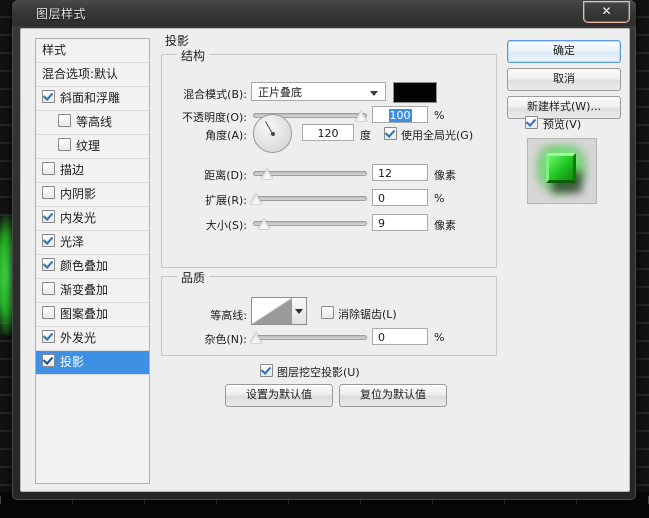 This screenshot has width=649, height=518. Describe the element at coordinates (400, 172) in the screenshot. I see `distance-input: 12` at that location.